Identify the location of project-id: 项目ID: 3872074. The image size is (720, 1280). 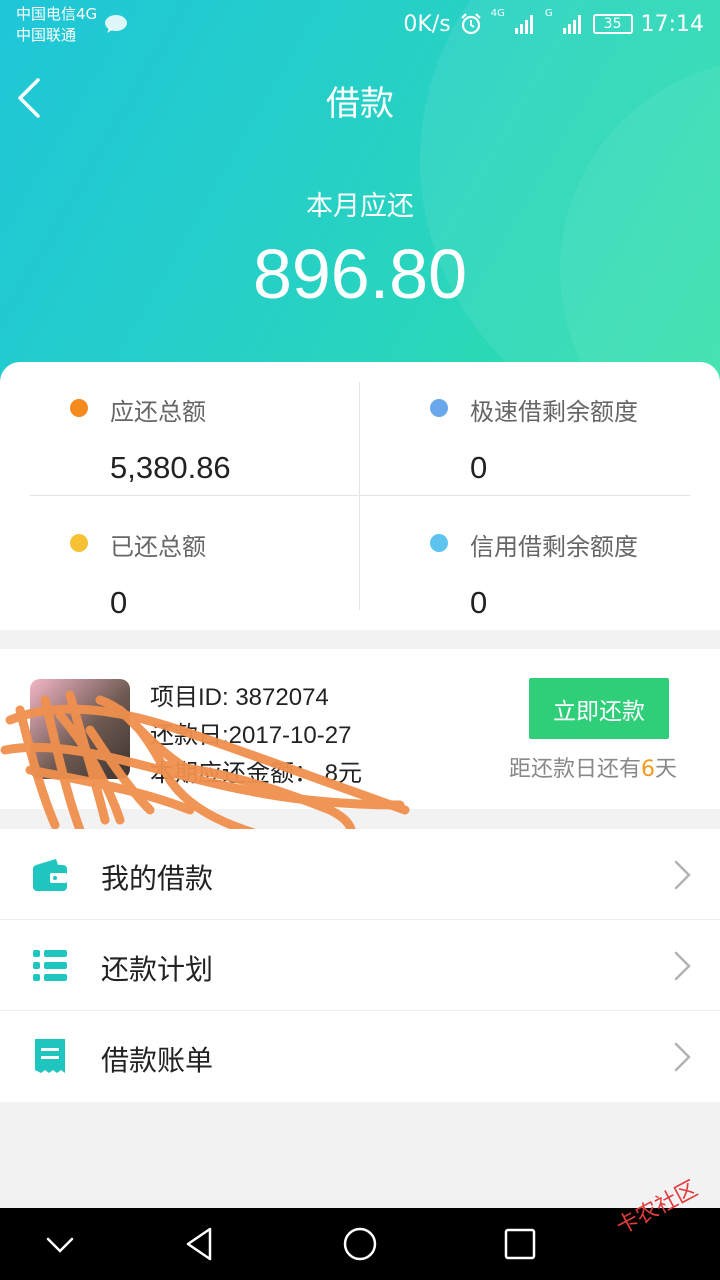
(239, 697).